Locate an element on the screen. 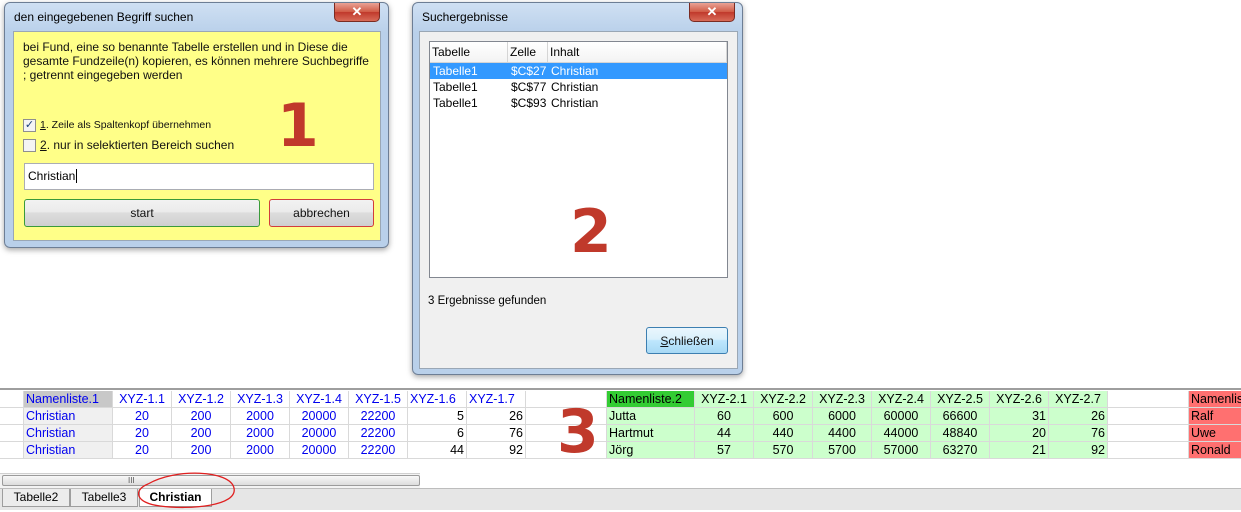 The width and height of the screenshot is (1241, 512). table-cell: 6 is located at coordinates (437, 433).